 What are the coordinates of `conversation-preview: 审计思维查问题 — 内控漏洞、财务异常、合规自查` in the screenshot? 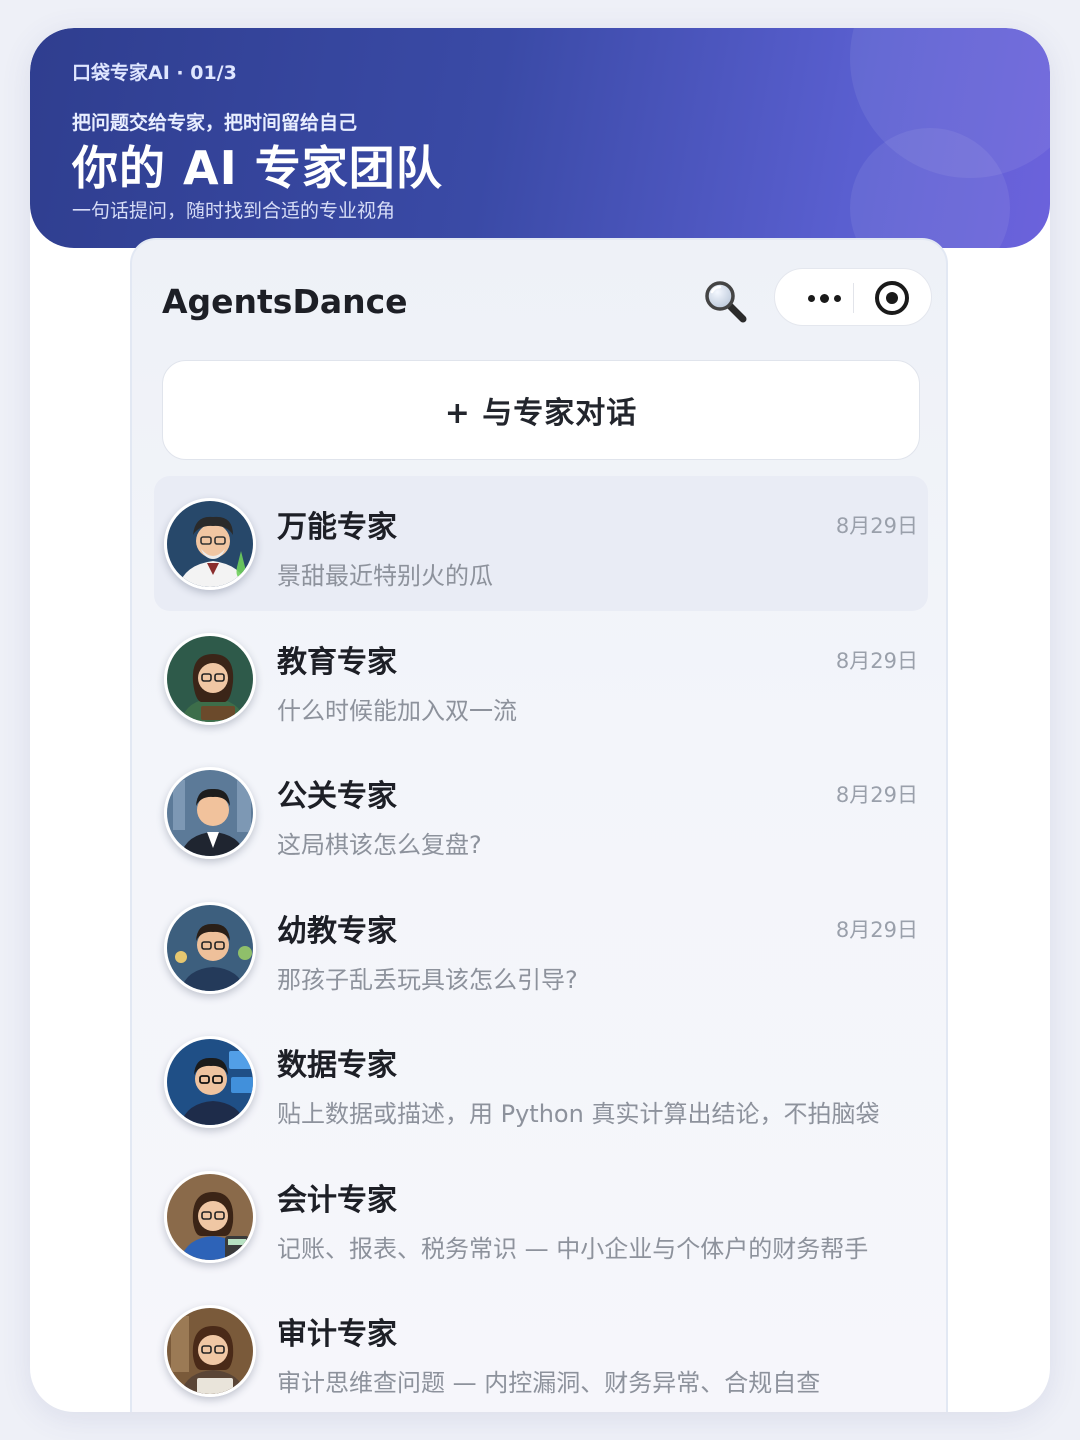 It's located at (549, 1383).